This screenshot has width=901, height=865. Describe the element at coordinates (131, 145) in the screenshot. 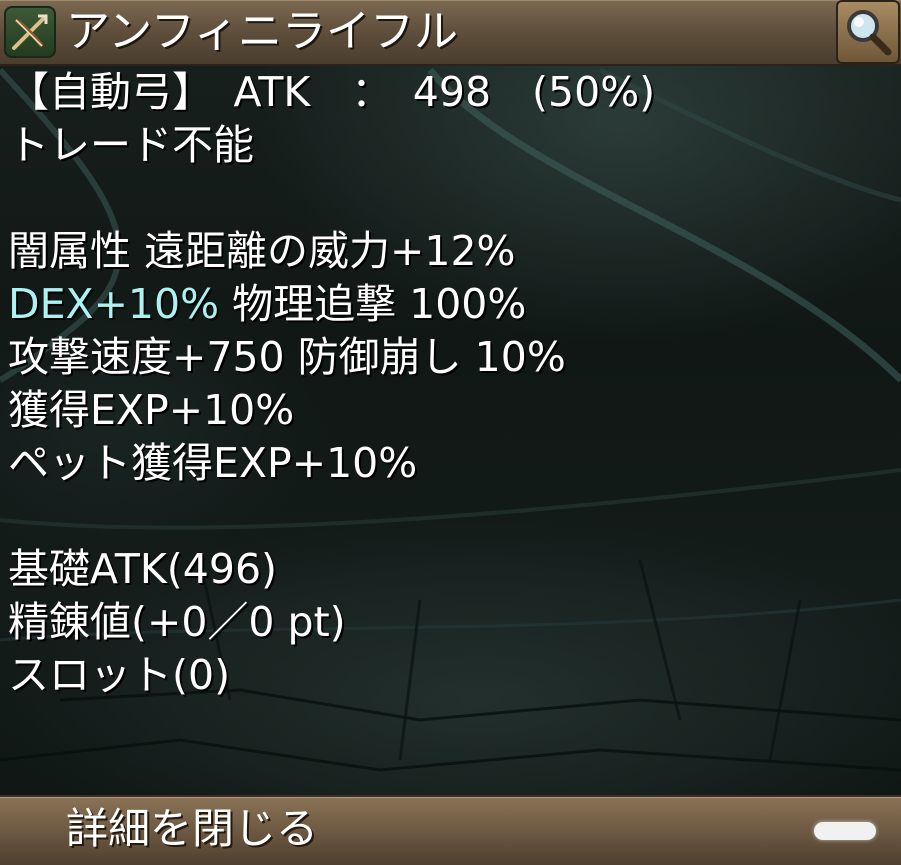

I see `trade-status: トレード不能` at that location.